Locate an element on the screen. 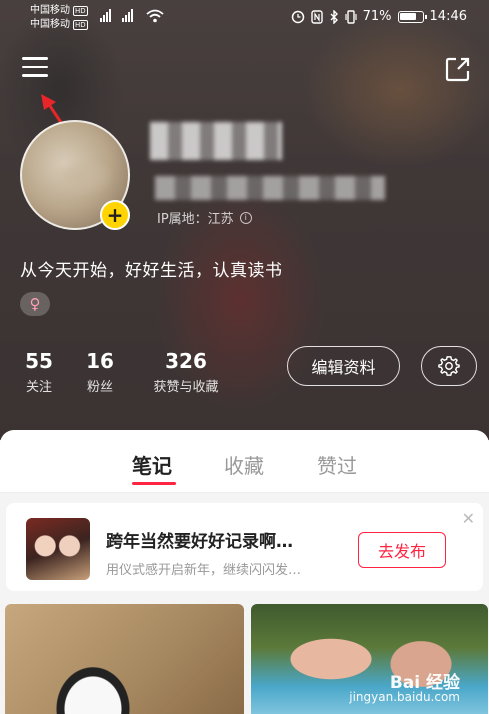  watermark: Bai 经验 jingyan.baidu.com is located at coordinates (404, 689).